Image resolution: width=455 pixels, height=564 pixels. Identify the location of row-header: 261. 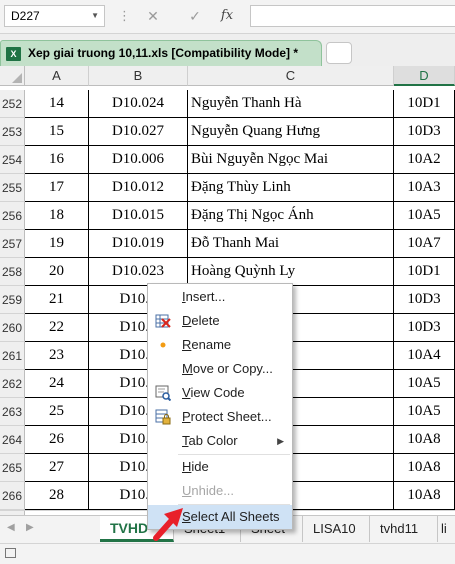
(12, 356).